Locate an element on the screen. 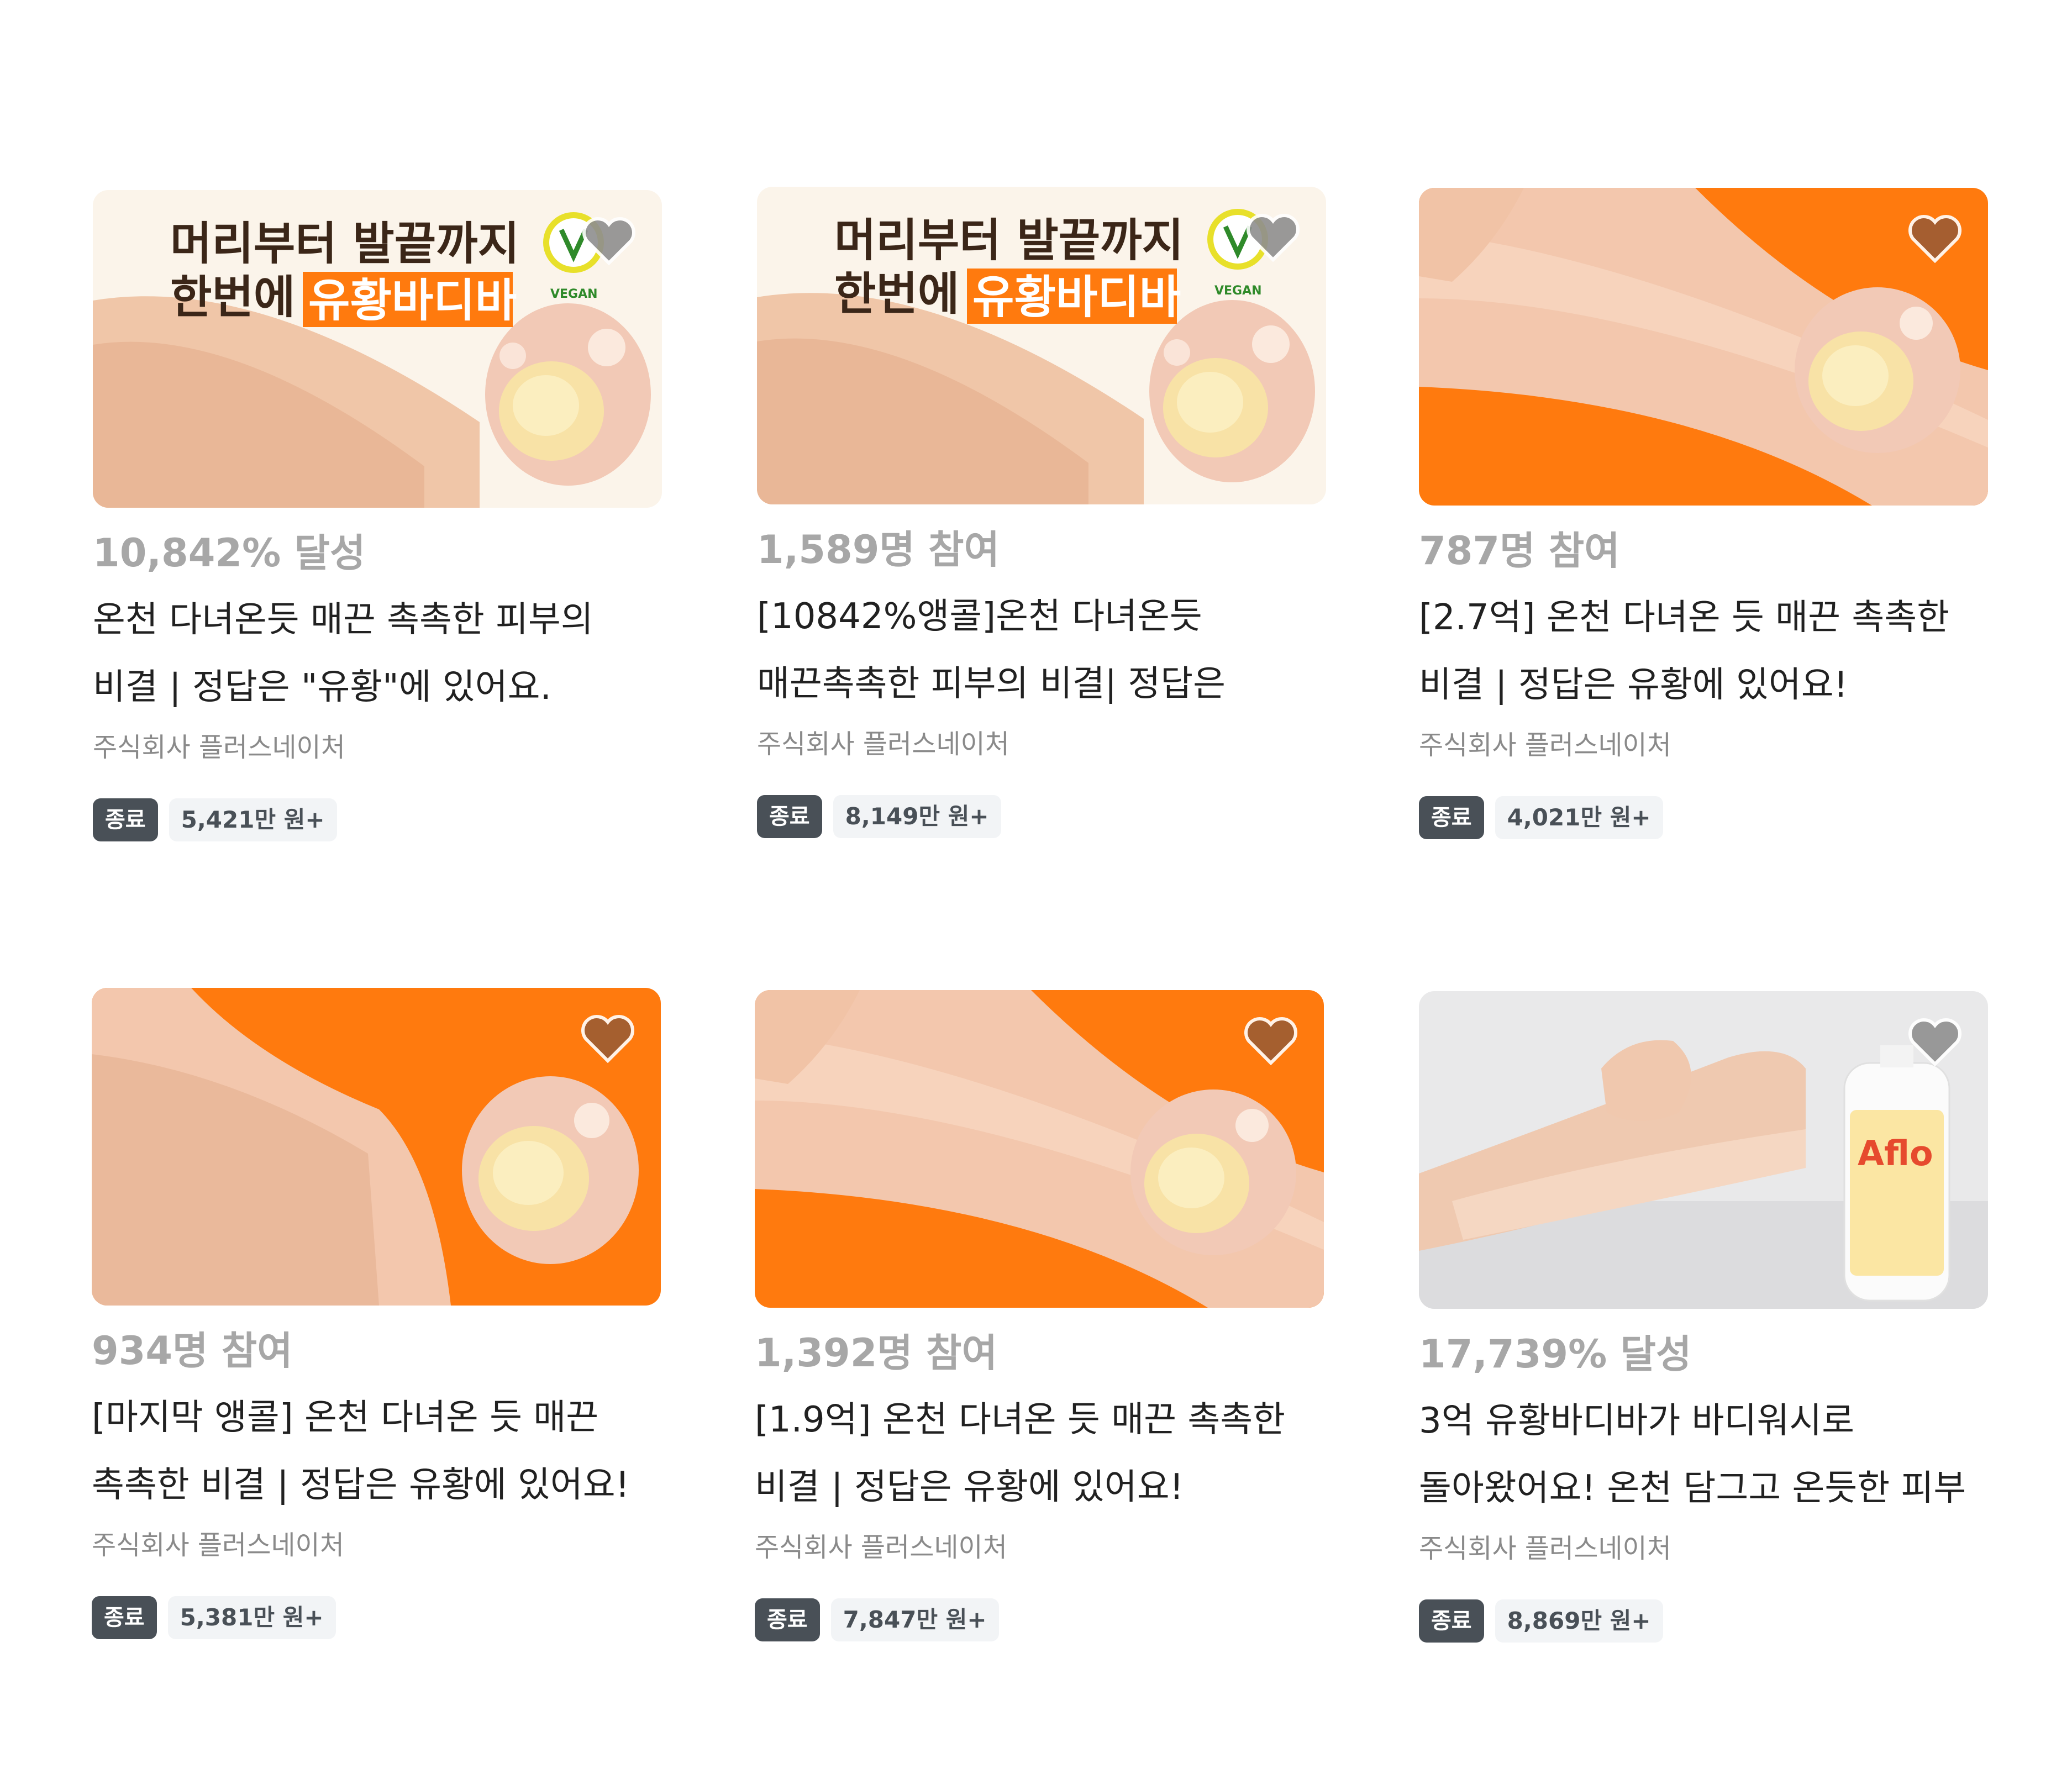 This screenshot has width=2072, height=1779. funding-stat: 1,589명 참여 is located at coordinates (878, 549).